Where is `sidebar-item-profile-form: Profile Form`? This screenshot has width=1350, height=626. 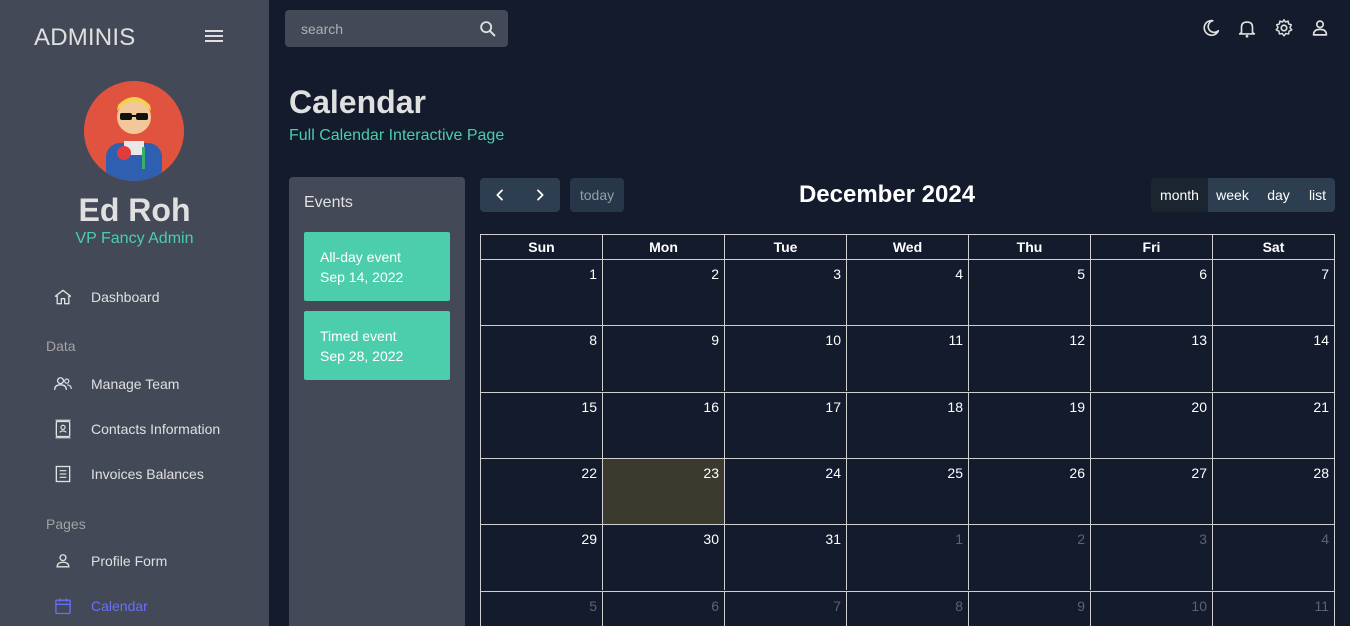 sidebar-item-profile-form: Profile Form is located at coordinates (134, 561).